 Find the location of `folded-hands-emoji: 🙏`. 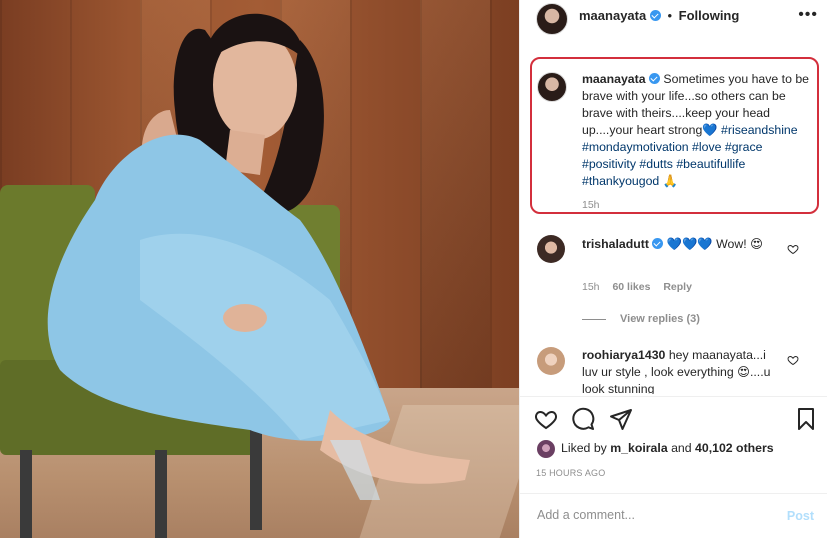

folded-hands-emoji: 🙏 is located at coordinates (670, 181).